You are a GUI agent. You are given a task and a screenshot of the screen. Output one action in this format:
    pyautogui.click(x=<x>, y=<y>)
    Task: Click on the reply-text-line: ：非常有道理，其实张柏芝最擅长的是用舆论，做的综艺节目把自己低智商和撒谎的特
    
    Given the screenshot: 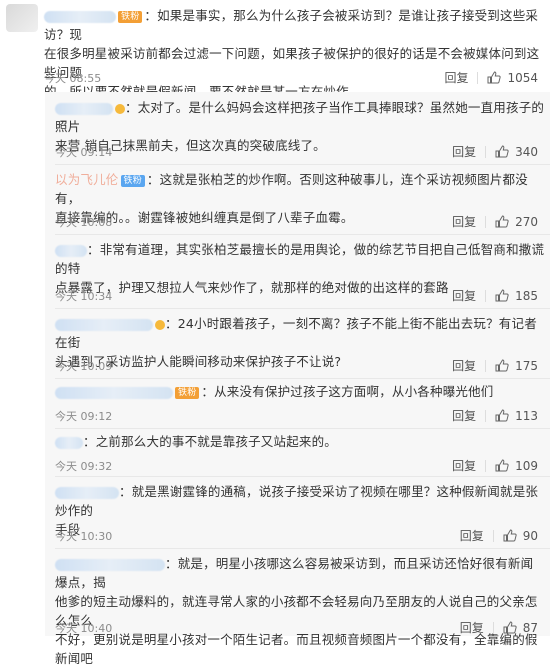 What is the action you would take?
    pyautogui.click(x=300, y=259)
    